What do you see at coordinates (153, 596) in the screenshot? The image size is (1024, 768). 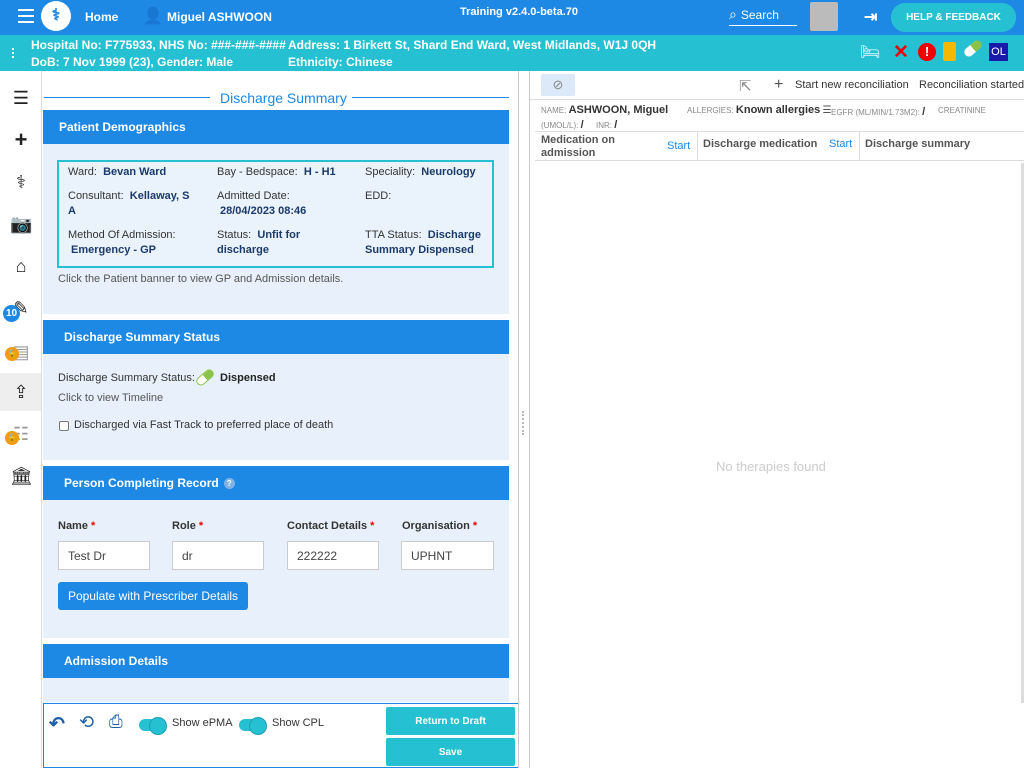 I see `populate-prescriber-button: Populate with Prescriber Details` at bounding box center [153, 596].